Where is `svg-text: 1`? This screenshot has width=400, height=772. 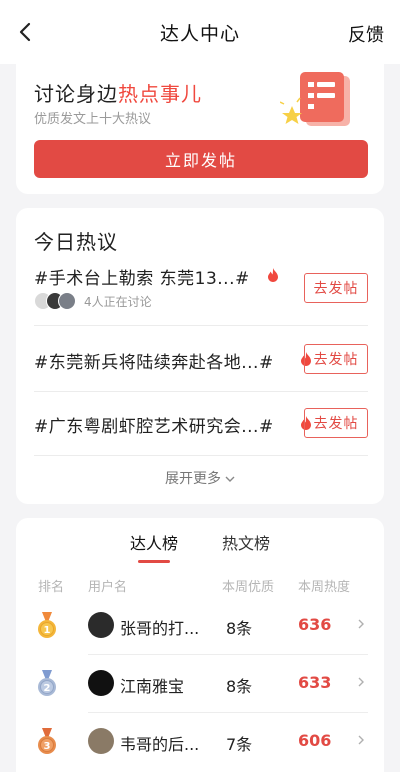 svg-text: 1 is located at coordinates (47, 630).